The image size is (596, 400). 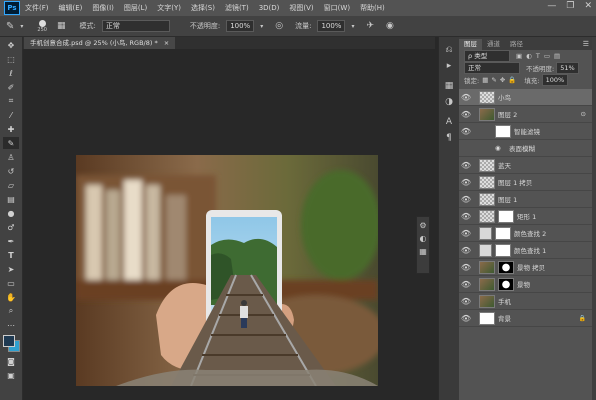 What do you see at coordinates (527, 131) in the screenshot?
I see `layer-name: 智能滤镜` at bounding box center [527, 131].